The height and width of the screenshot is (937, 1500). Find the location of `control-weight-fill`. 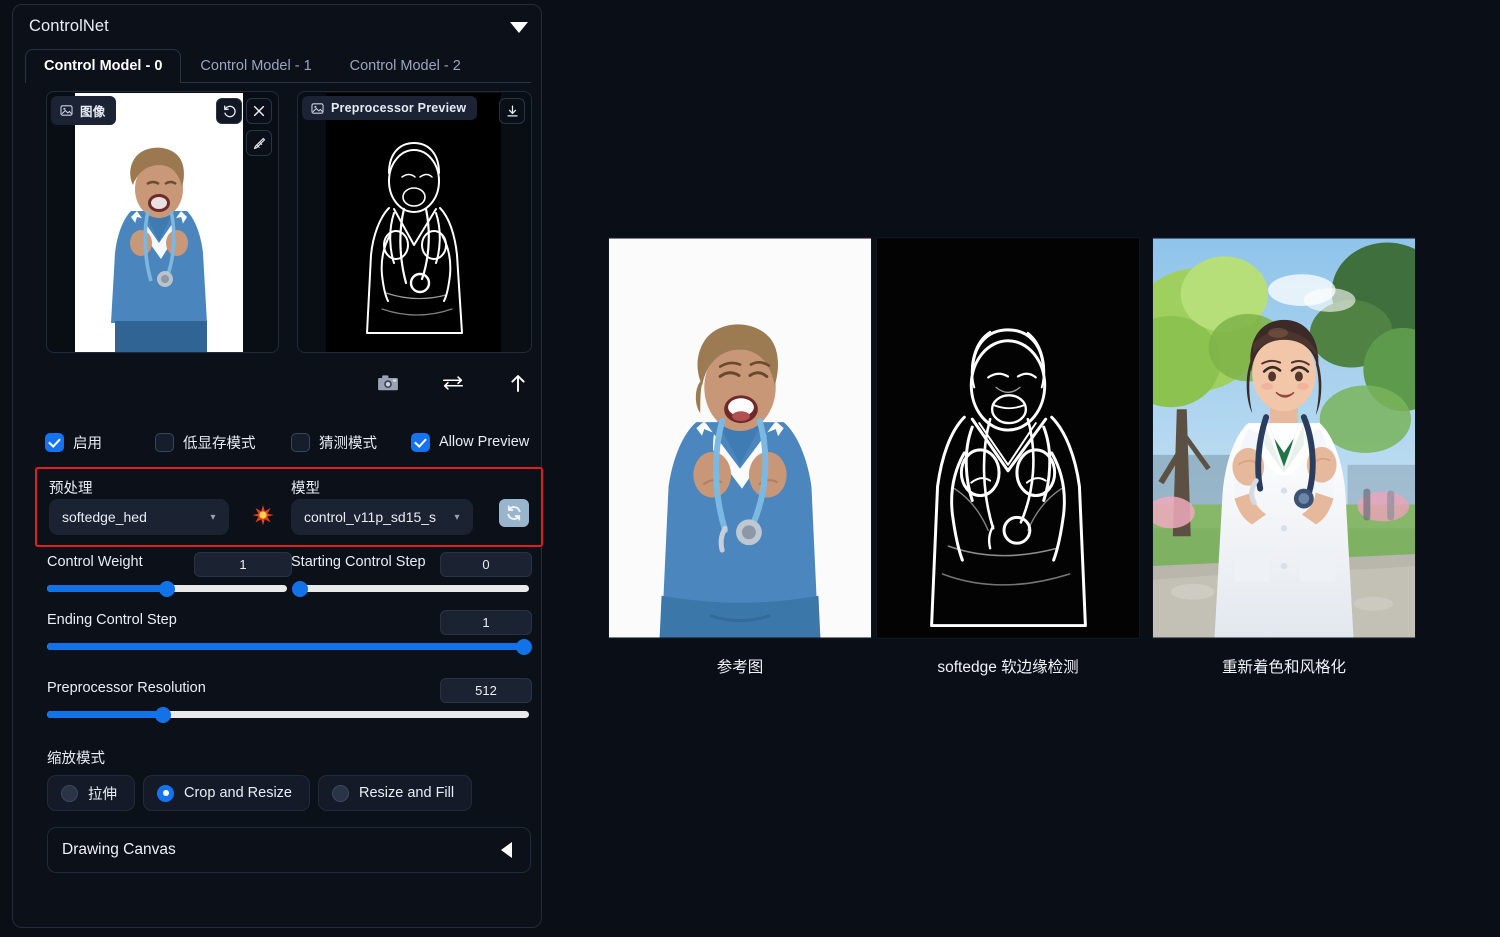

control-weight-fill is located at coordinates (107, 588).